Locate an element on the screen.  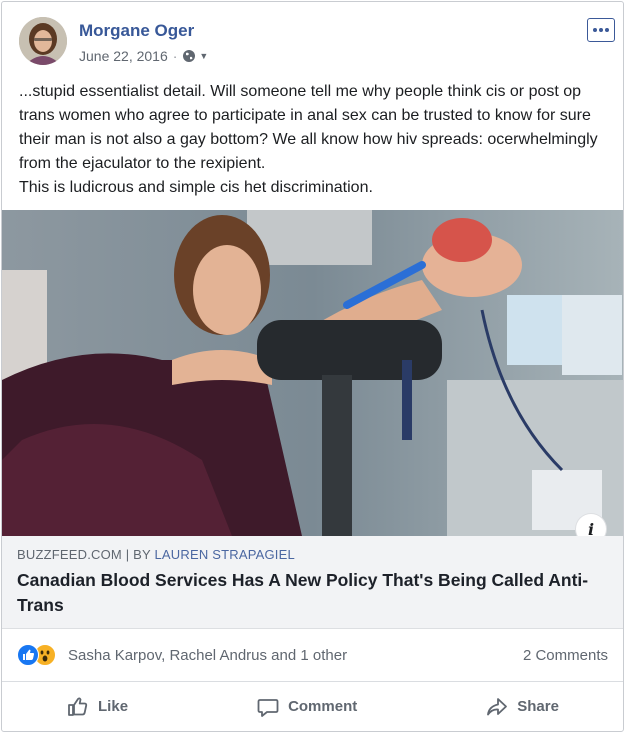
author-name: Morgane Oger is located at coordinates (136, 31).